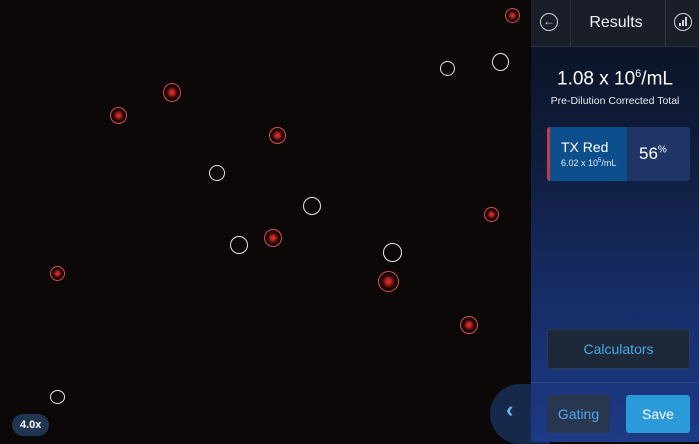 This screenshot has height=444, width=699. Describe the element at coordinates (578, 414) in the screenshot. I see `gating-button: Gating` at that location.